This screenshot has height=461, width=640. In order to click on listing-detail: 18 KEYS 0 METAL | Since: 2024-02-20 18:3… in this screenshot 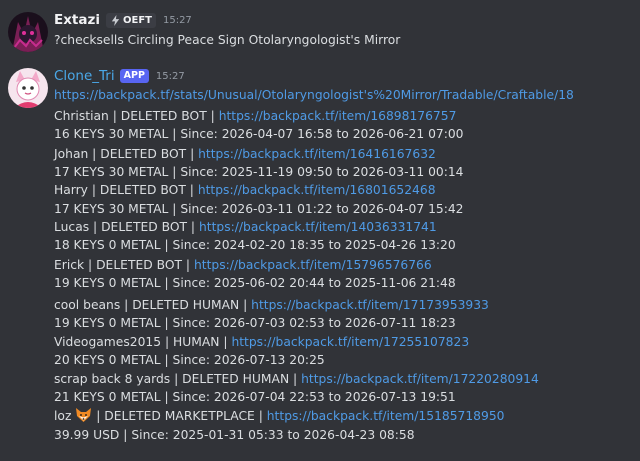, I will do `click(255, 245)`.